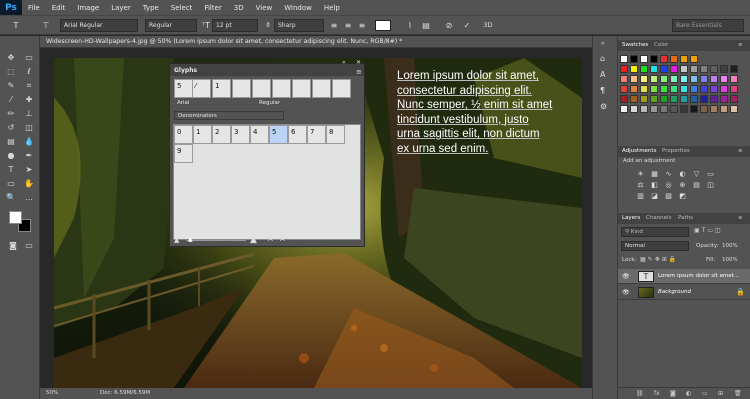  I want to click on text-orientation-icon: ⊤, so click(46, 25).